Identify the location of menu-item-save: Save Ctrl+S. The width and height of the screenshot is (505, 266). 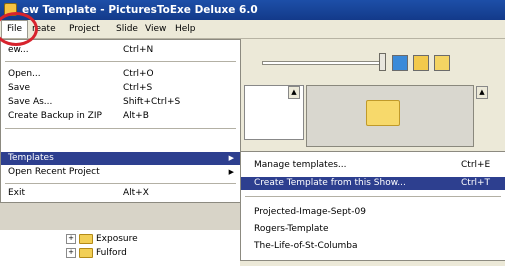
(120, 88).